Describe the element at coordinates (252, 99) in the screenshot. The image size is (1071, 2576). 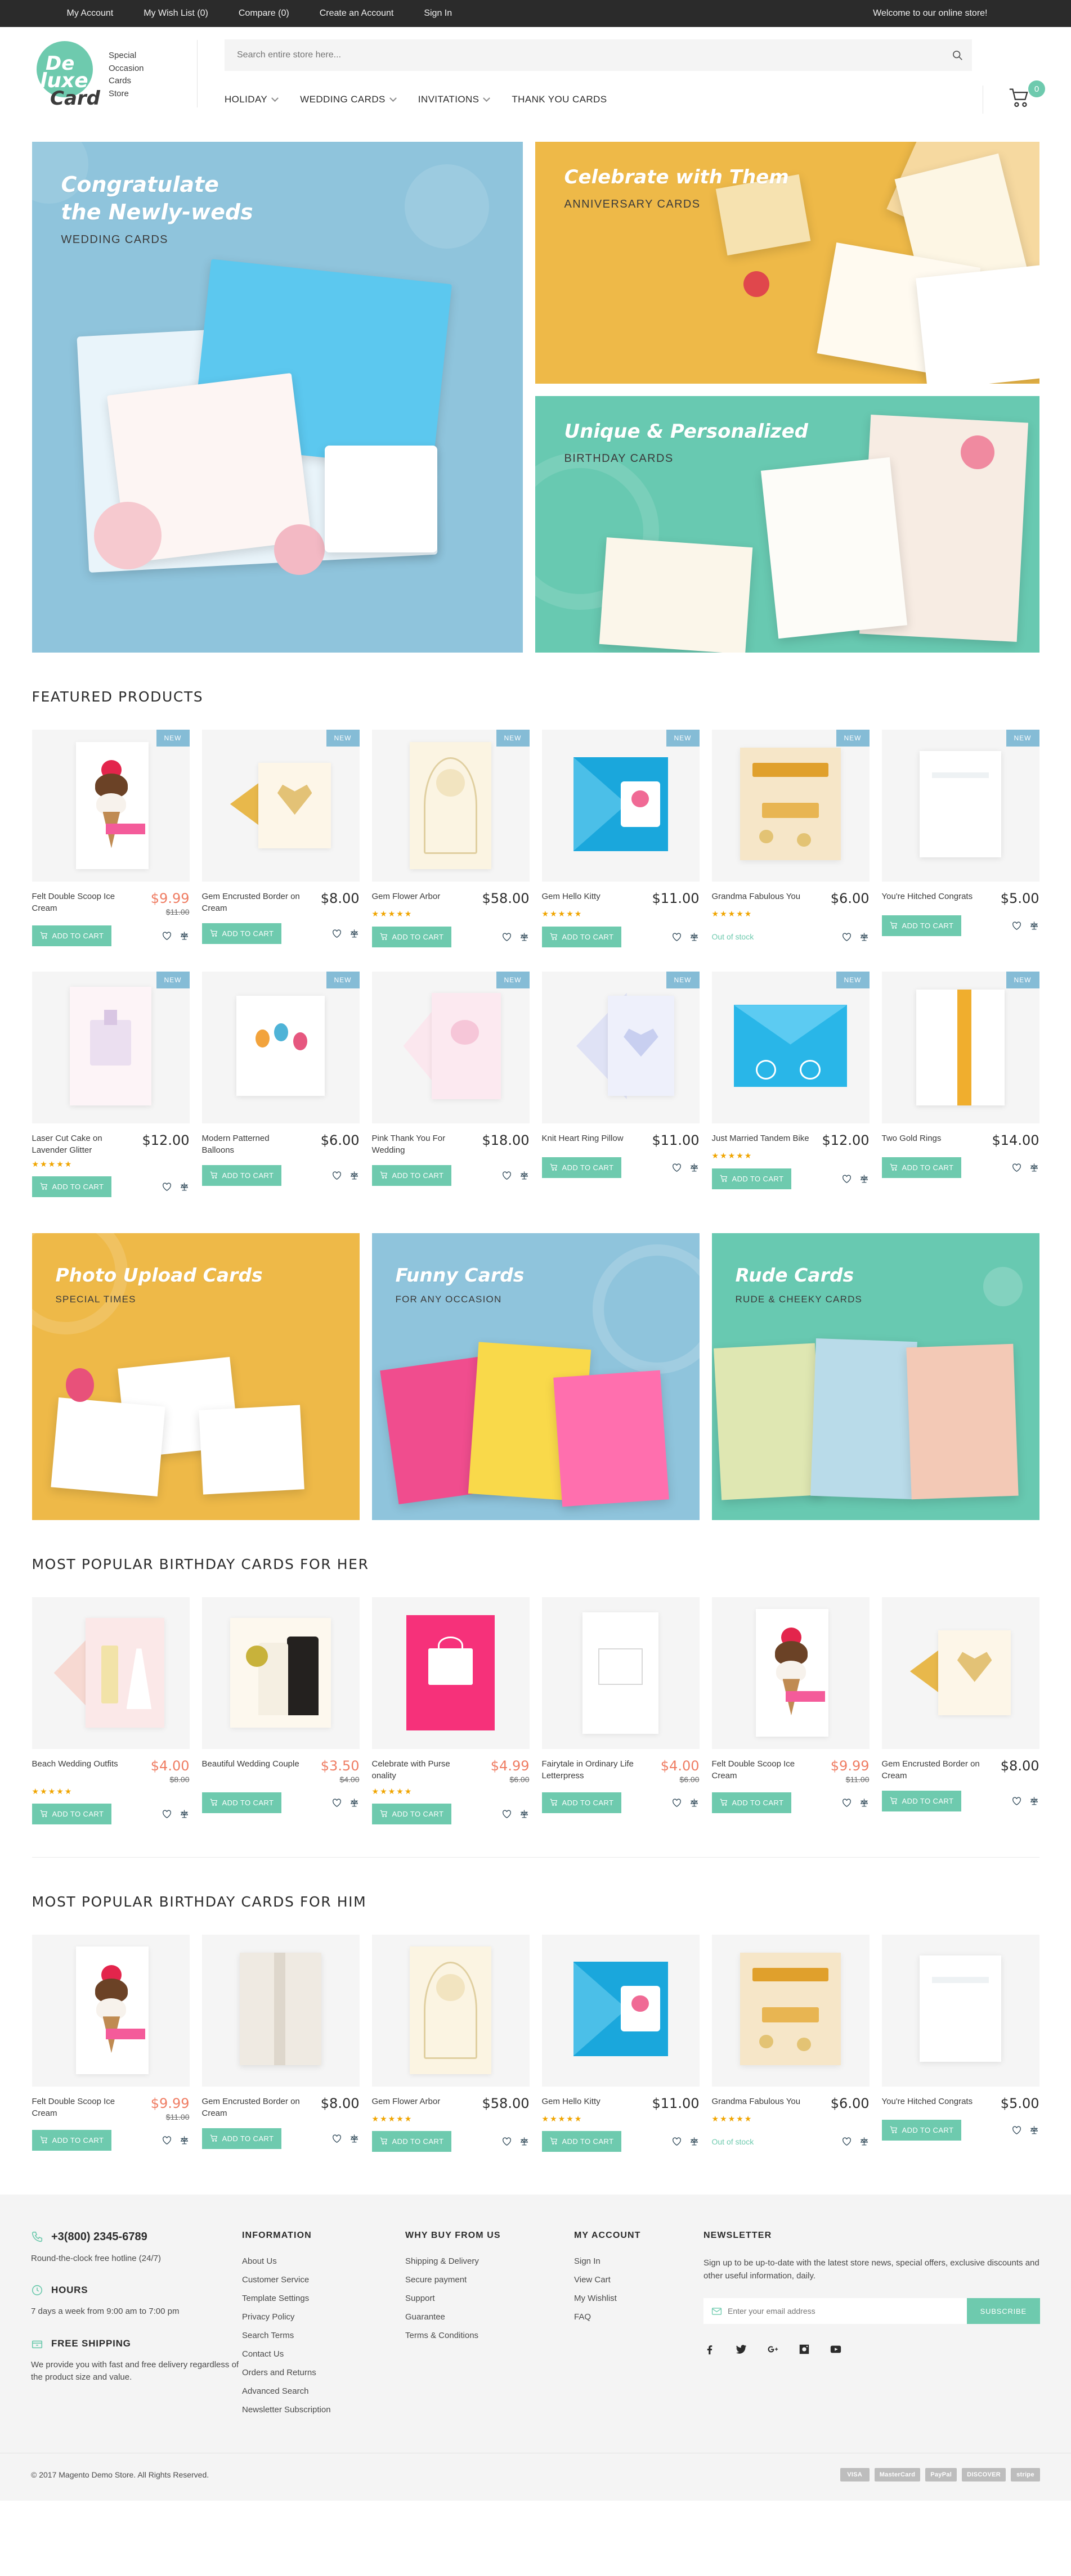
I see `nav-item-holiday: HOLIDAY` at that location.